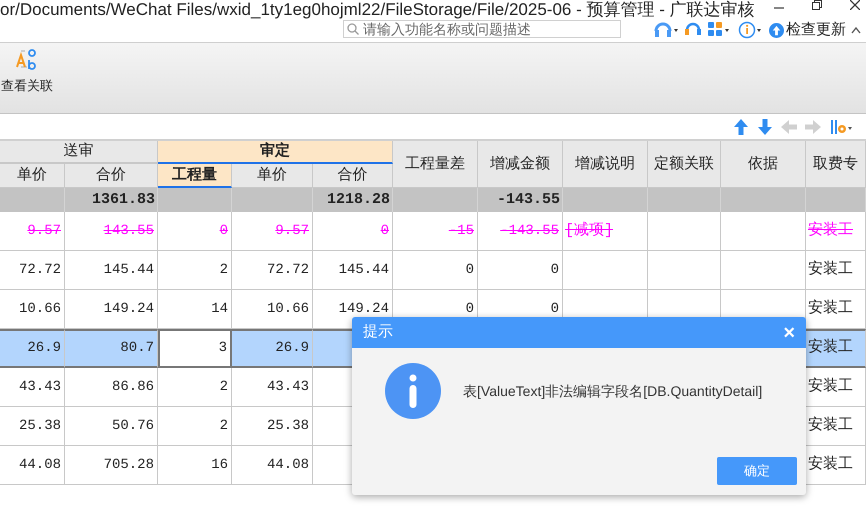 This screenshot has height=526, width=866. What do you see at coordinates (79, 152) in the screenshot?
I see `group-header: 送审` at bounding box center [79, 152].